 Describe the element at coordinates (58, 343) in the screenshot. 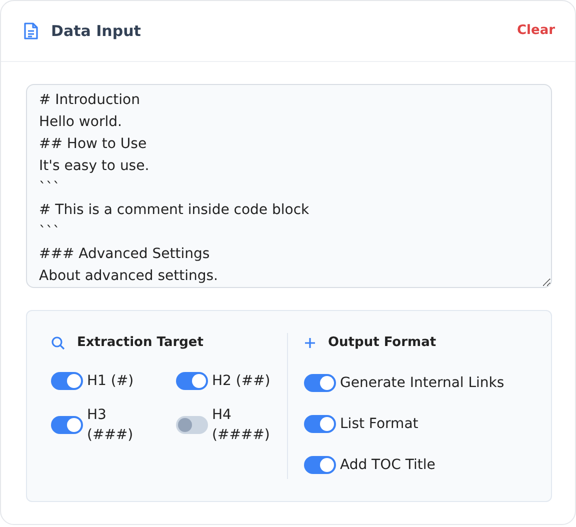

I see `search-icon` at that location.